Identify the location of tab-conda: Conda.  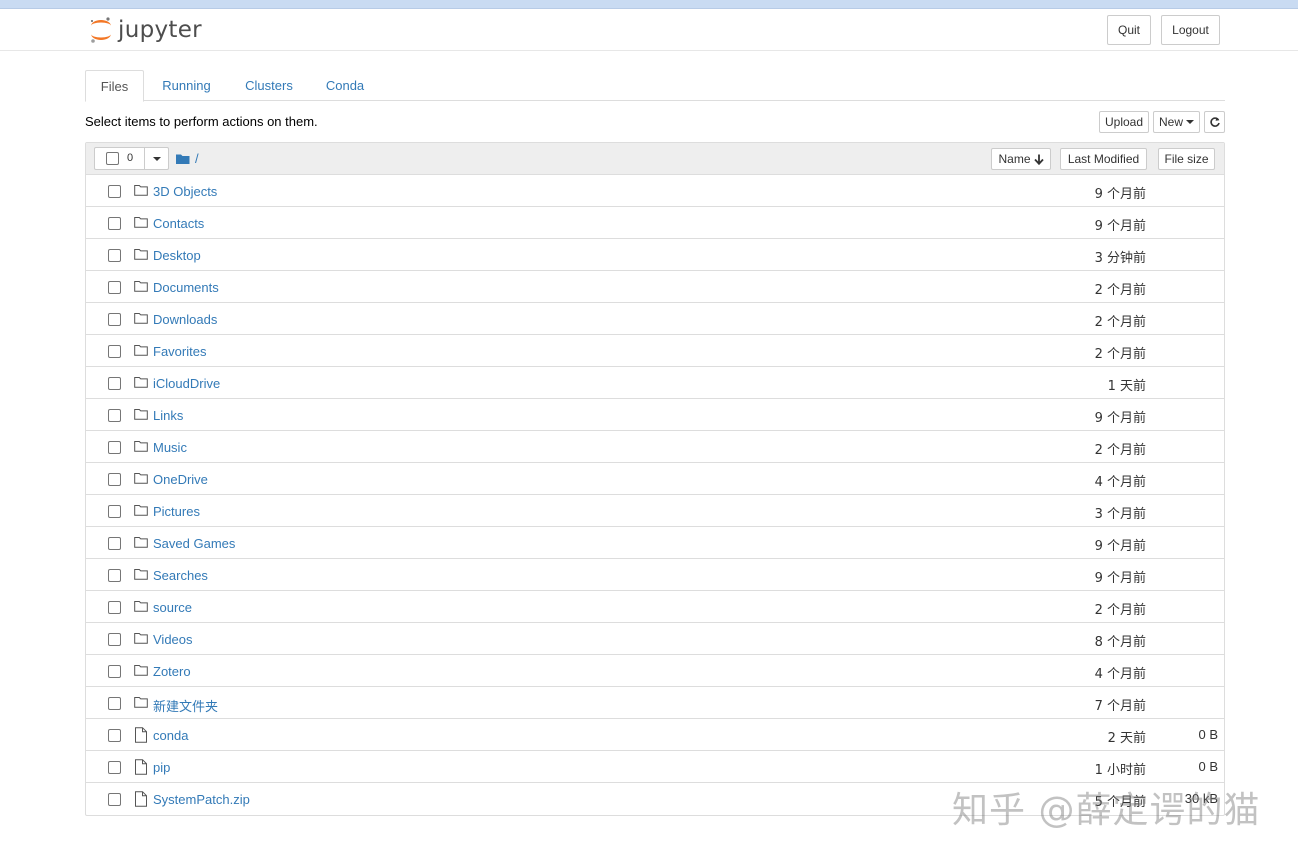
(345, 85).